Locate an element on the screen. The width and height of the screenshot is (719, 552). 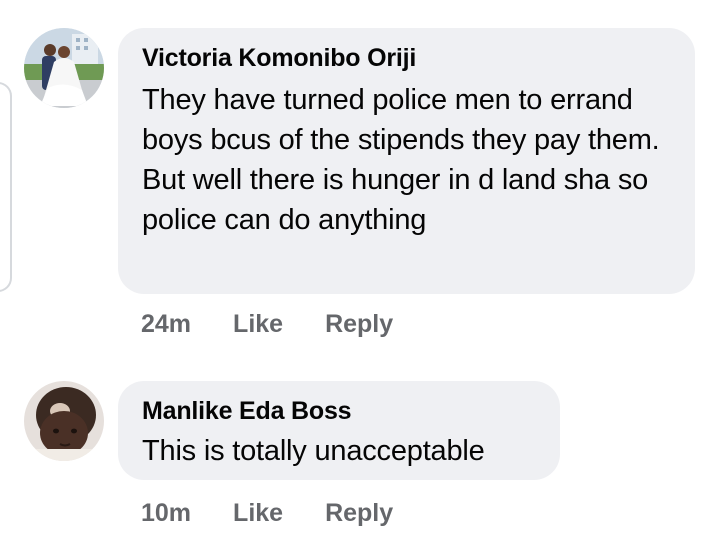
comment-actions: 24m Like Reply is located at coordinates (267, 324).